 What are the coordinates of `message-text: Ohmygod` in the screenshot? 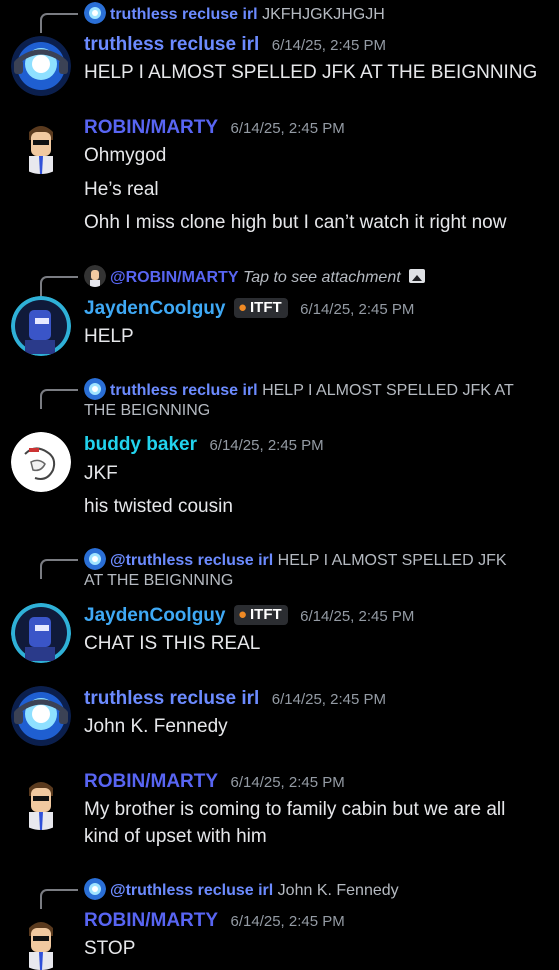 It's located at (125, 155).